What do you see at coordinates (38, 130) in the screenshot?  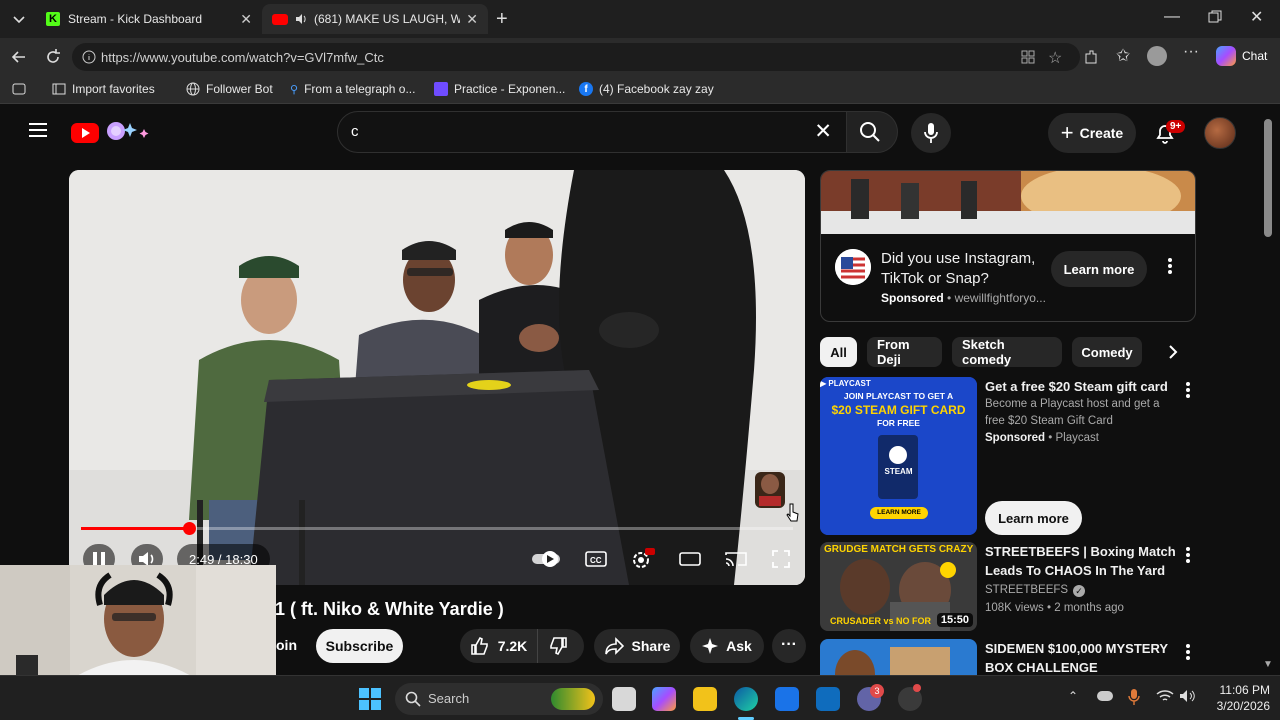 I see `menu-icon` at bounding box center [38, 130].